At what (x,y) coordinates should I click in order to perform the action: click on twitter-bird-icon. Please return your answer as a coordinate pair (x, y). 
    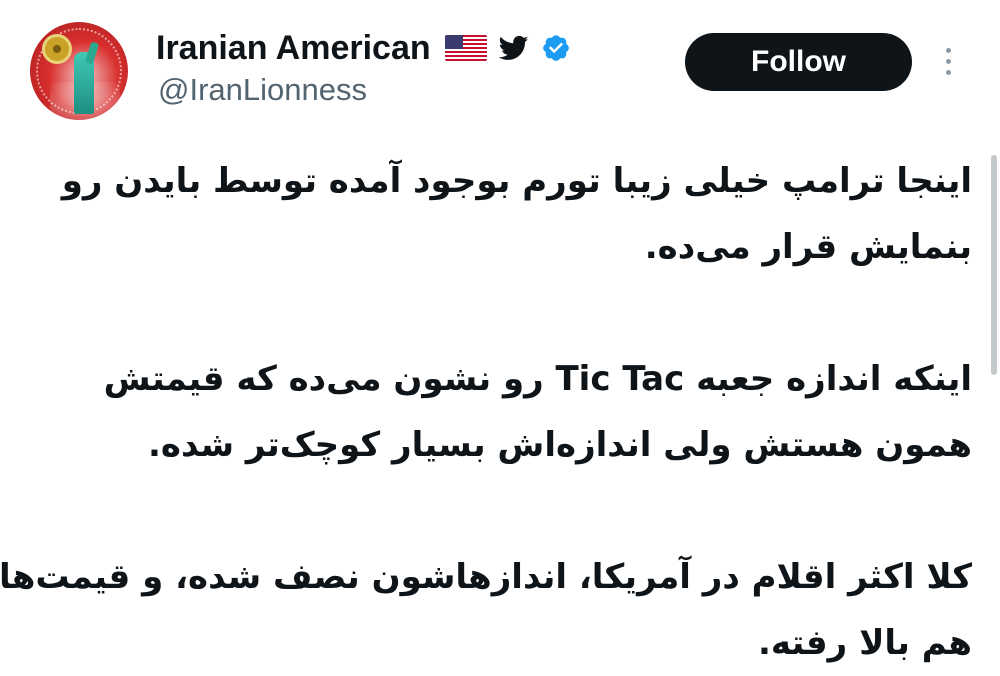
    Looking at the image, I should click on (513, 47).